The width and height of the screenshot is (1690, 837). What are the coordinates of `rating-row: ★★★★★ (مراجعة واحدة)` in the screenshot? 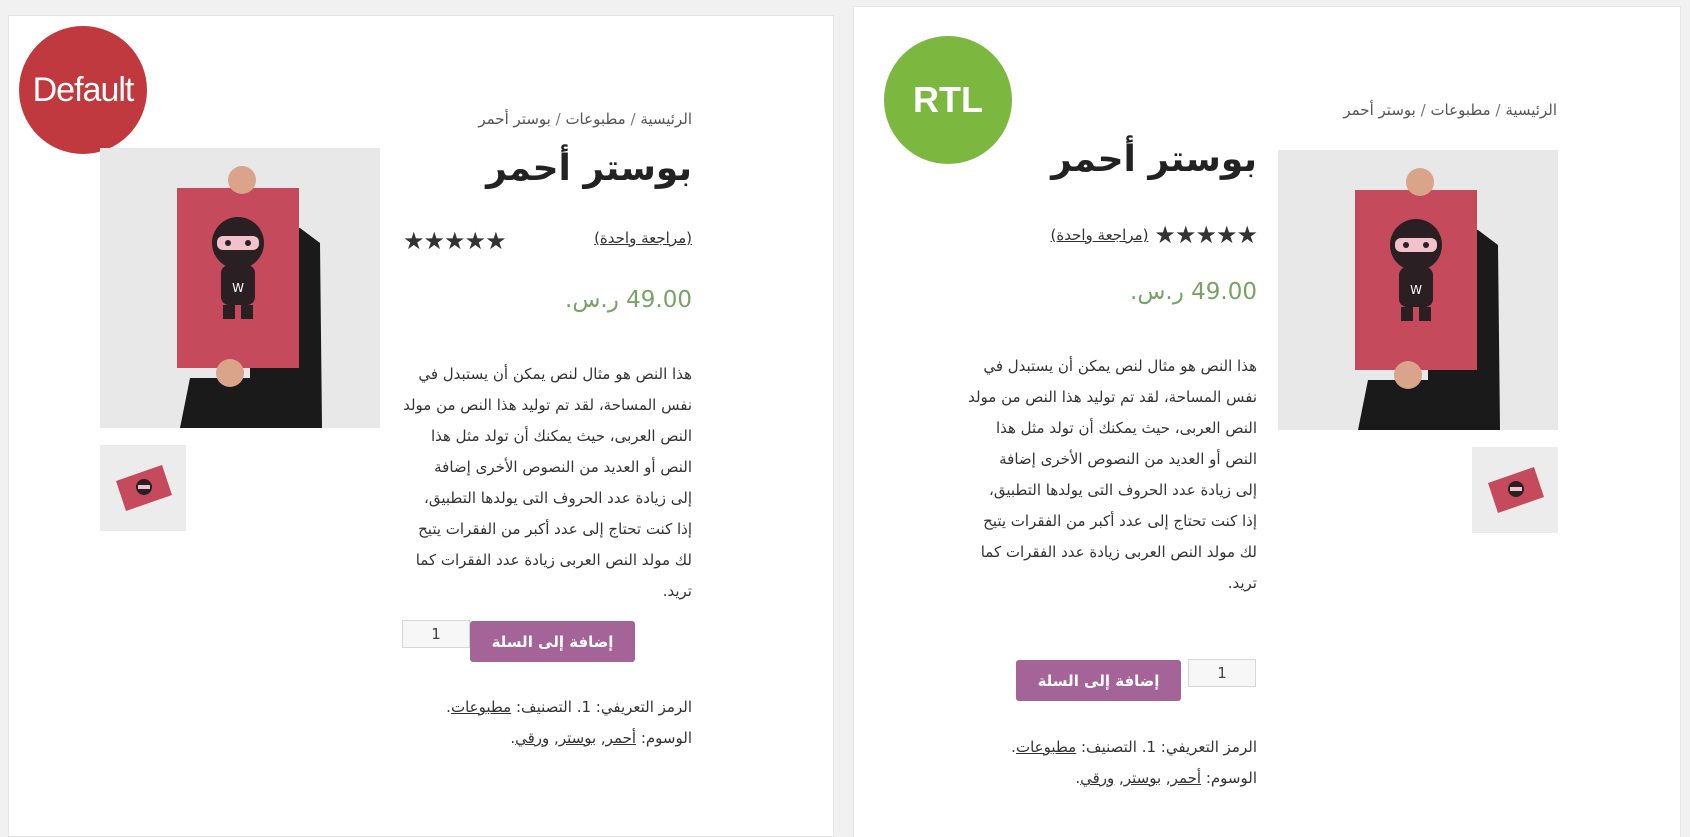 It's located at (1154, 235).